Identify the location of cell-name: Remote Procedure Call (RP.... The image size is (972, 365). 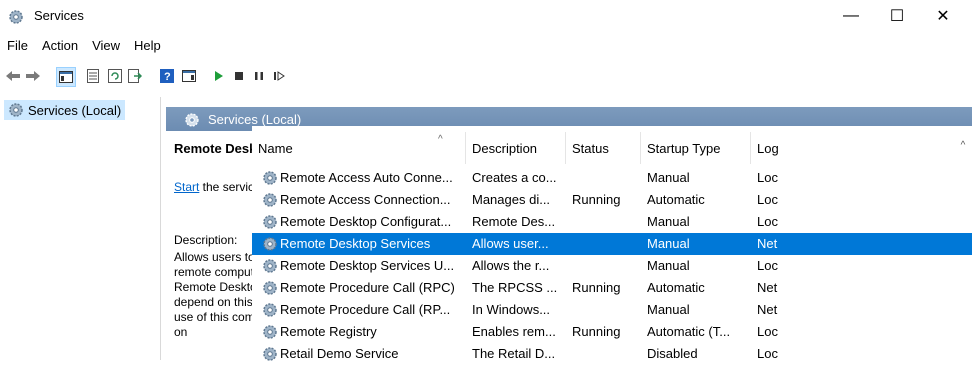
(365, 309).